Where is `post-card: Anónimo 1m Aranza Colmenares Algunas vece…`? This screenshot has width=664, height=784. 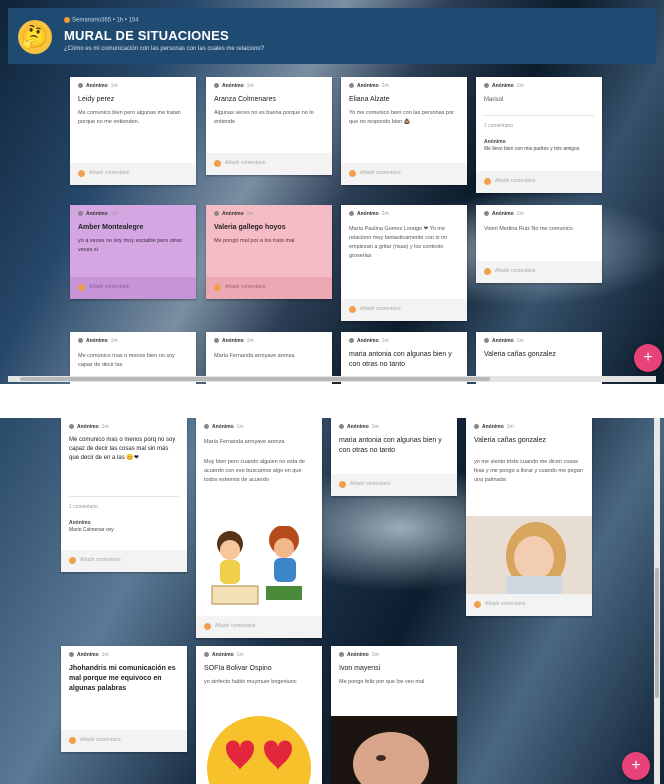 post-card: Anónimo 1m Aranza Colmenares Algunas vece… is located at coordinates (269, 126).